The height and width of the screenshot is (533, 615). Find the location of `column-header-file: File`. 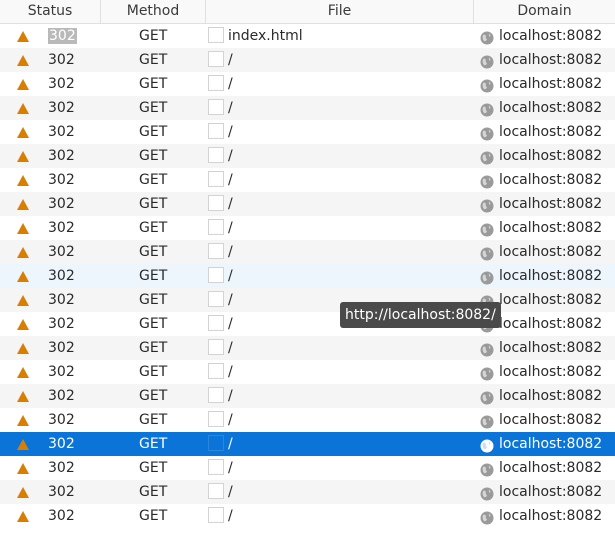

column-header-file: File is located at coordinates (340, 11).